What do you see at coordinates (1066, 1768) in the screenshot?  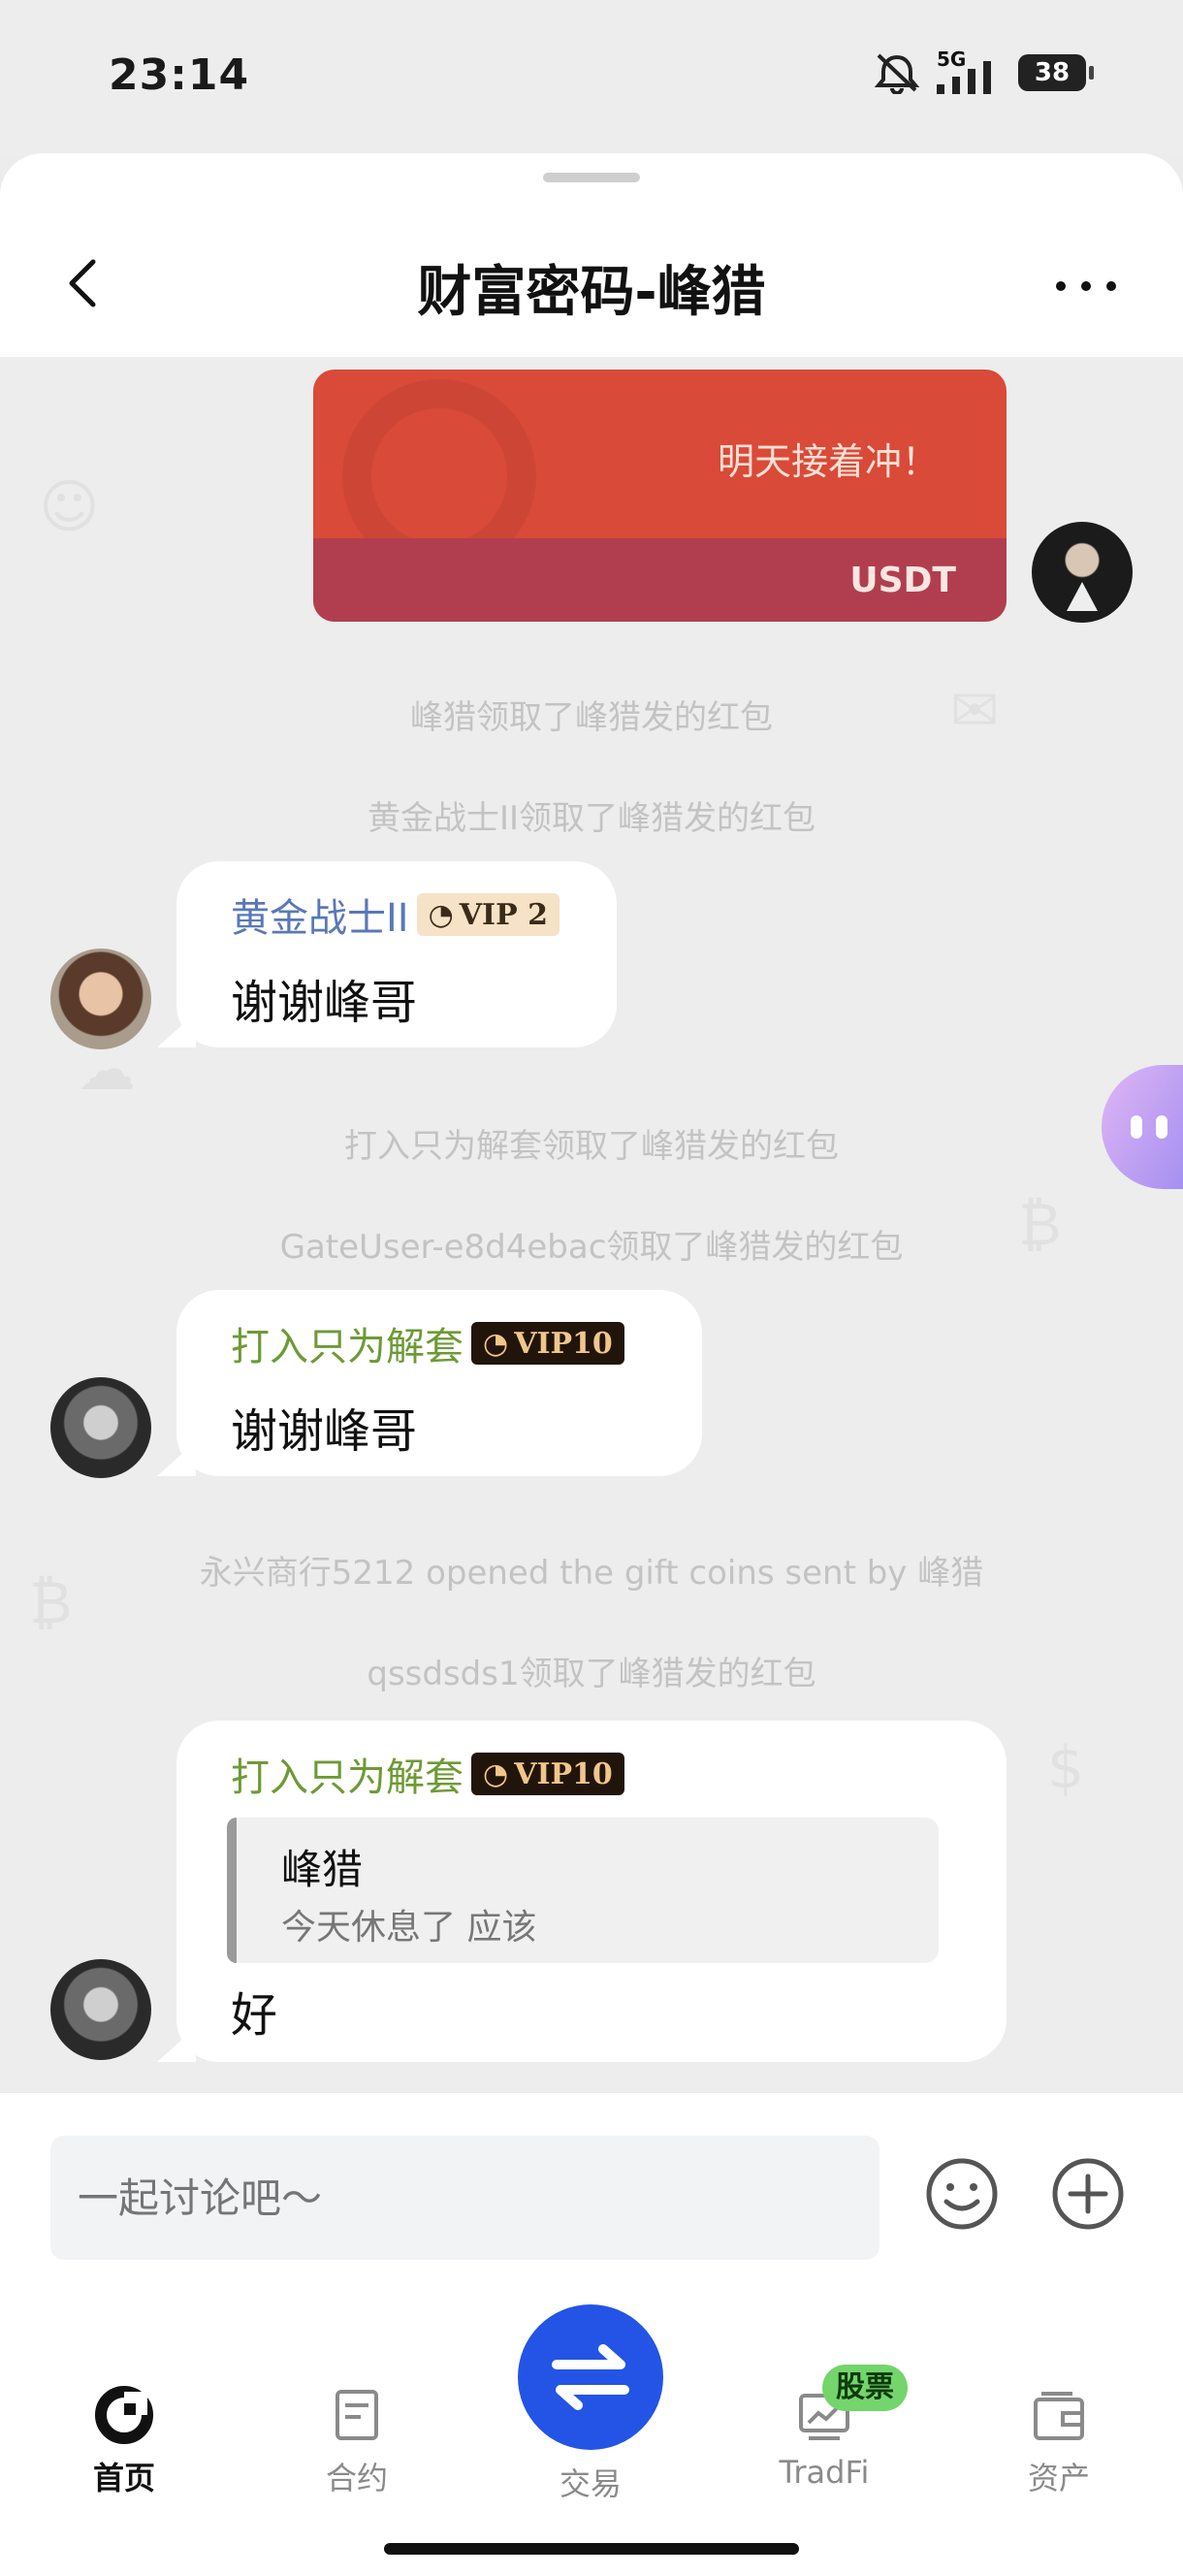 I see `background-pattern: $` at bounding box center [1066, 1768].